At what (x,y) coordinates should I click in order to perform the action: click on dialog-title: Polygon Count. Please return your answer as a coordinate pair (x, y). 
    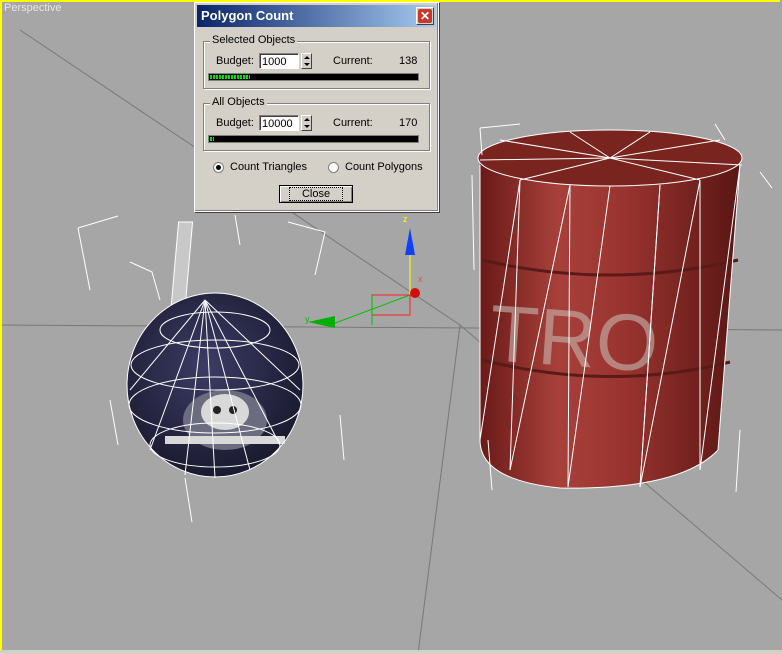
    Looking at the image, I should click on (247, 15).